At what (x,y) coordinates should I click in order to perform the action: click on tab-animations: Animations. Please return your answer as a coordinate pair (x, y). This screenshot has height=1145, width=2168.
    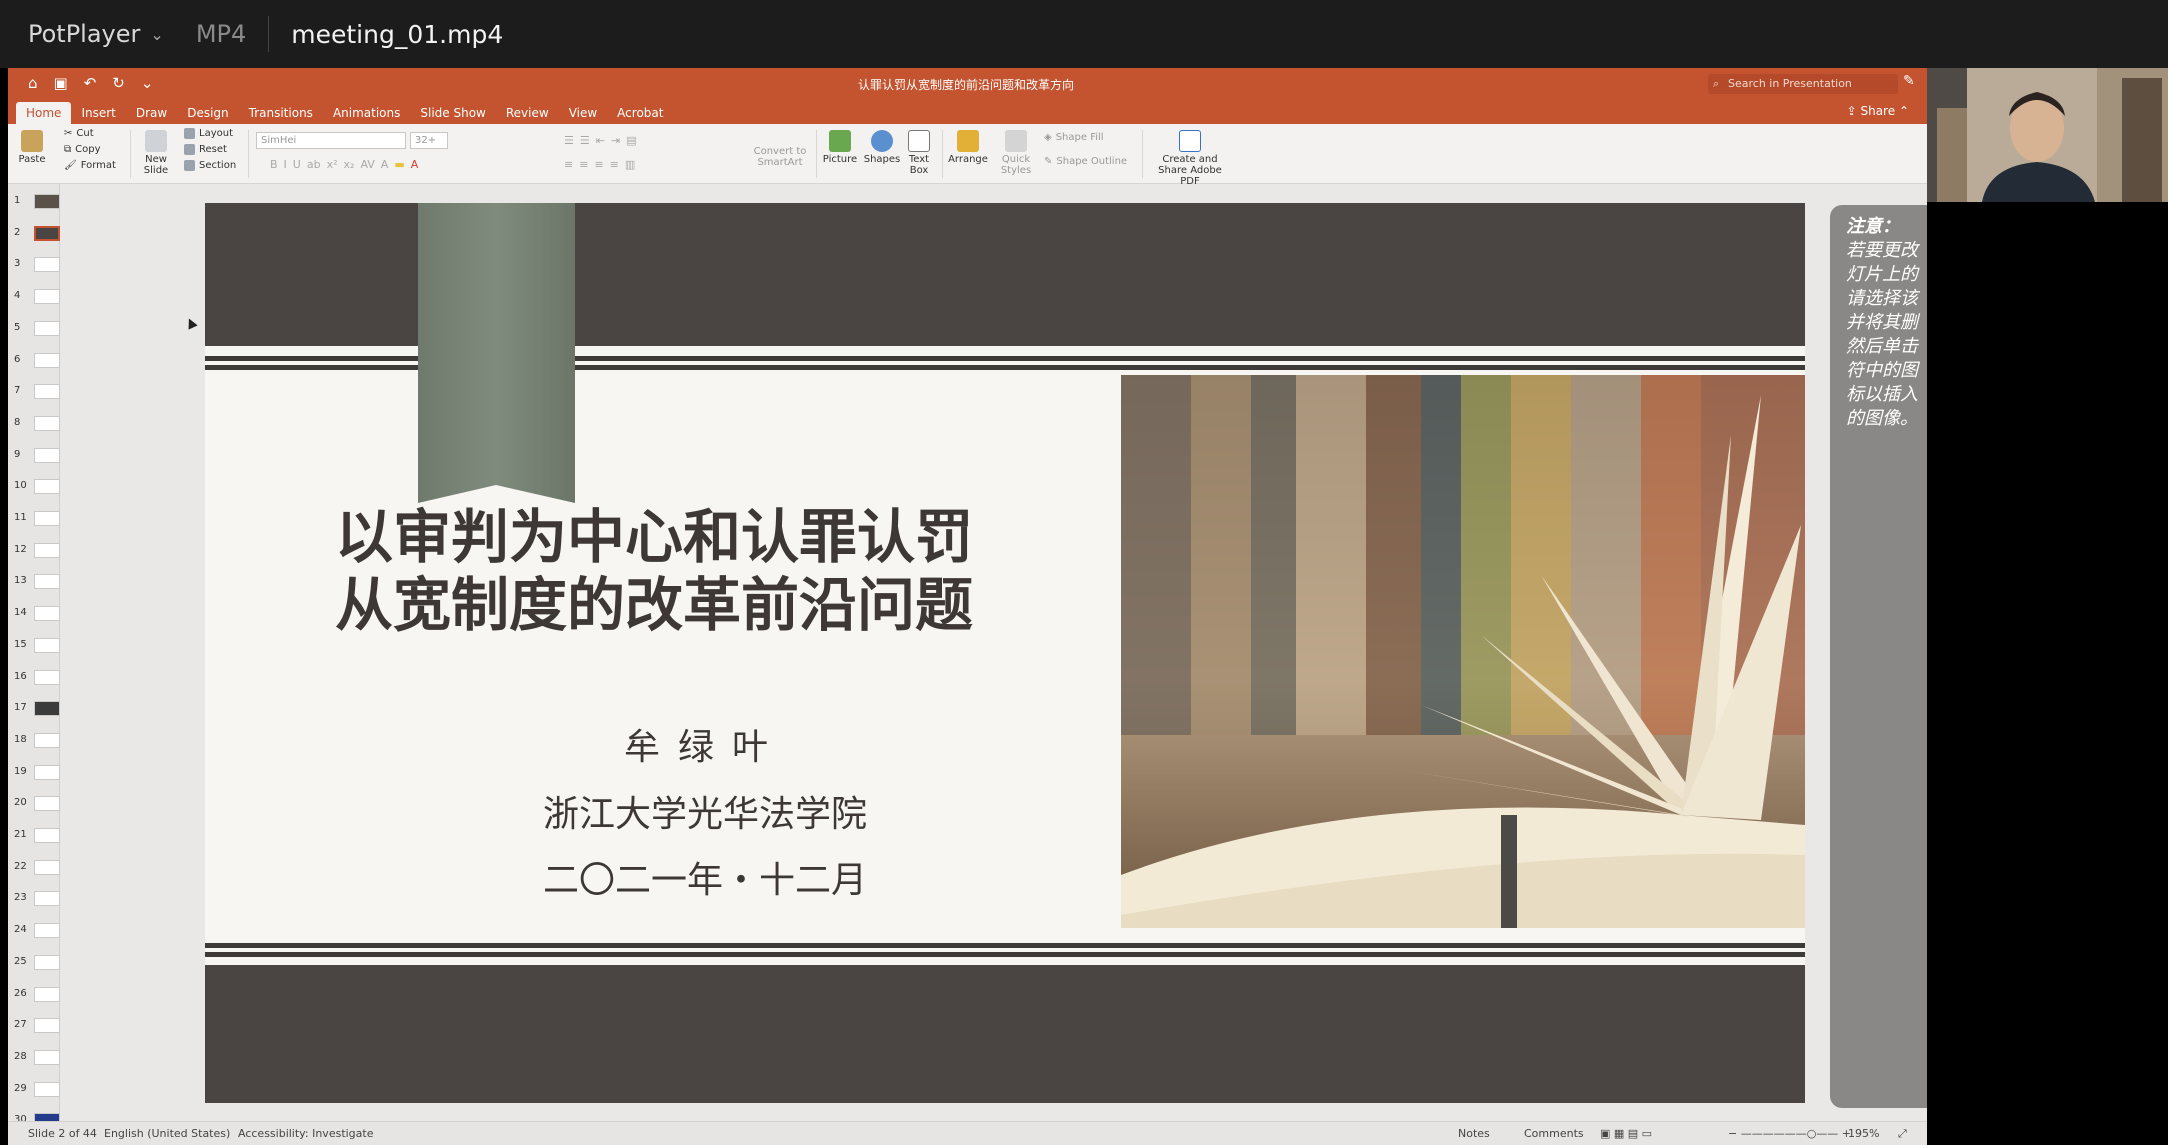
    Looking at the image, I should click on (366, 113).